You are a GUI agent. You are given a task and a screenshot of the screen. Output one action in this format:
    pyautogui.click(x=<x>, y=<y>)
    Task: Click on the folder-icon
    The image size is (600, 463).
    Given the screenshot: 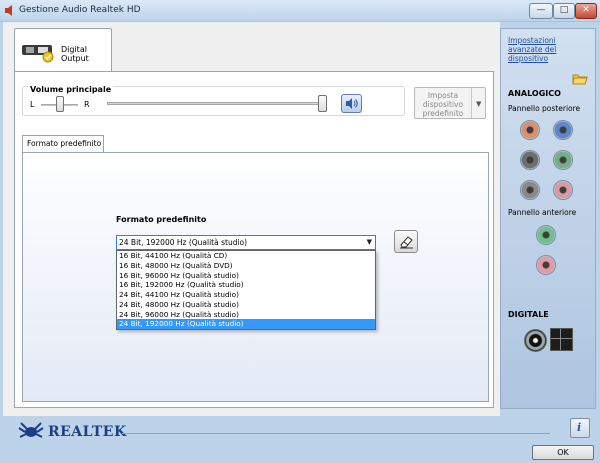 What is the action you would take?
    pyautogui.click(x=580, y=78)
    